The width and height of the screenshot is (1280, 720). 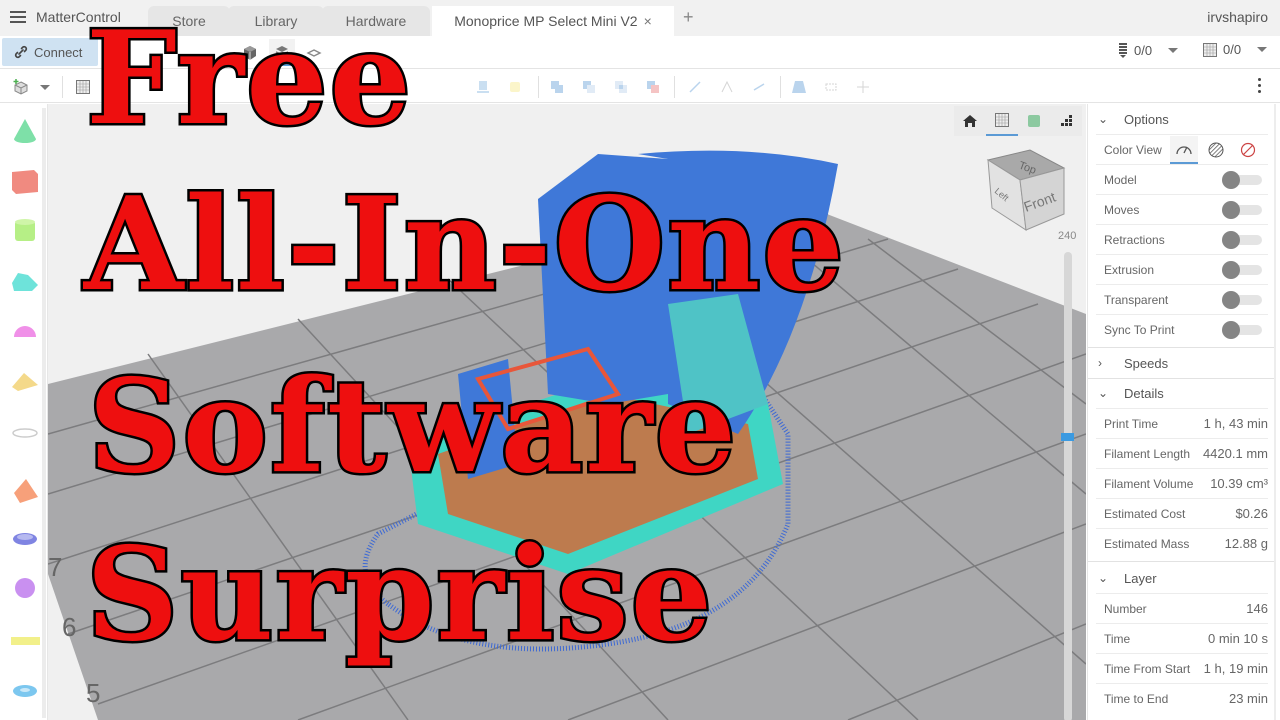 What do you see at coordinates (1246, 543) in the screenshot?
I see `row-value: 12.88 g` at bounding box center [1246, 543].